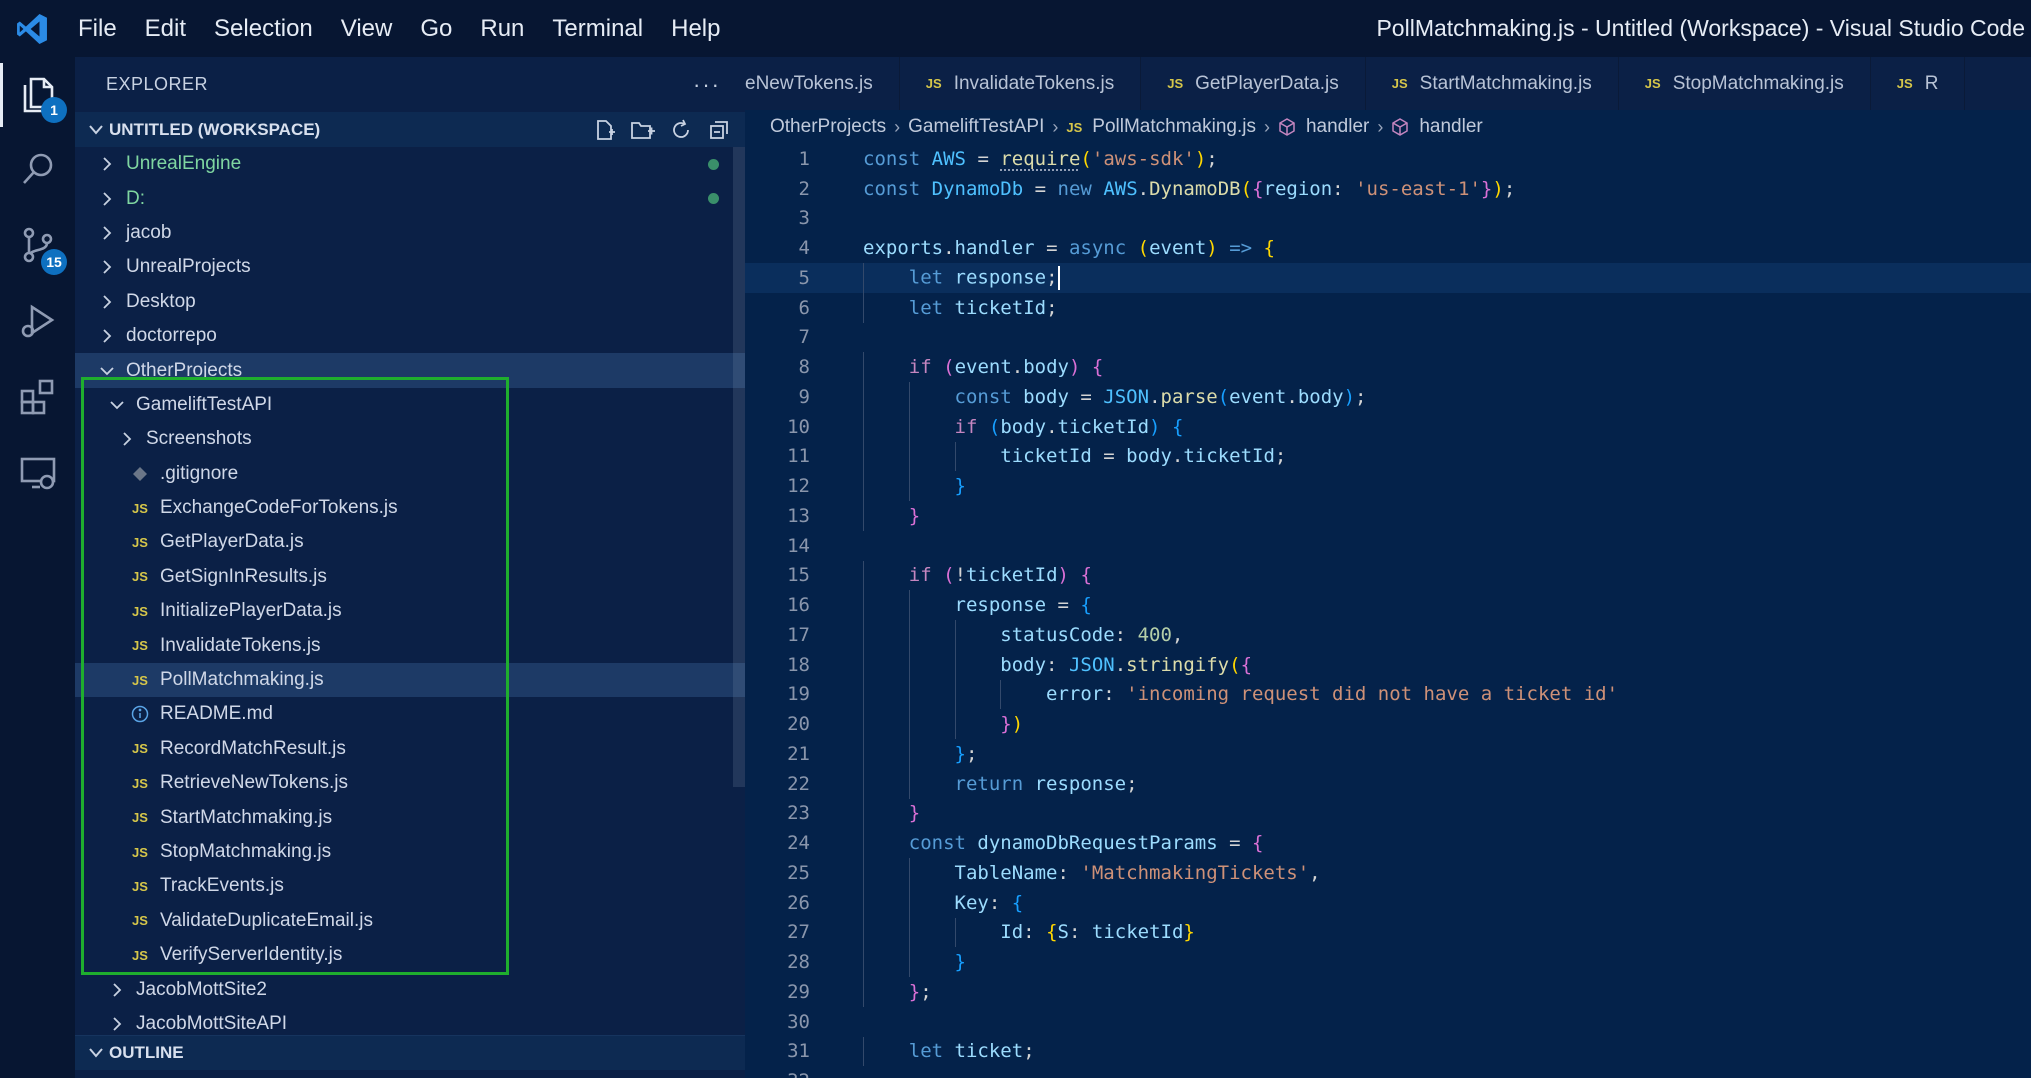 The width and height of the screenshot is (2031, 1078). Describe the element at coordinates (410, 267) in the screenshot. I see `tree-folder: UnrealProjects` at that location.